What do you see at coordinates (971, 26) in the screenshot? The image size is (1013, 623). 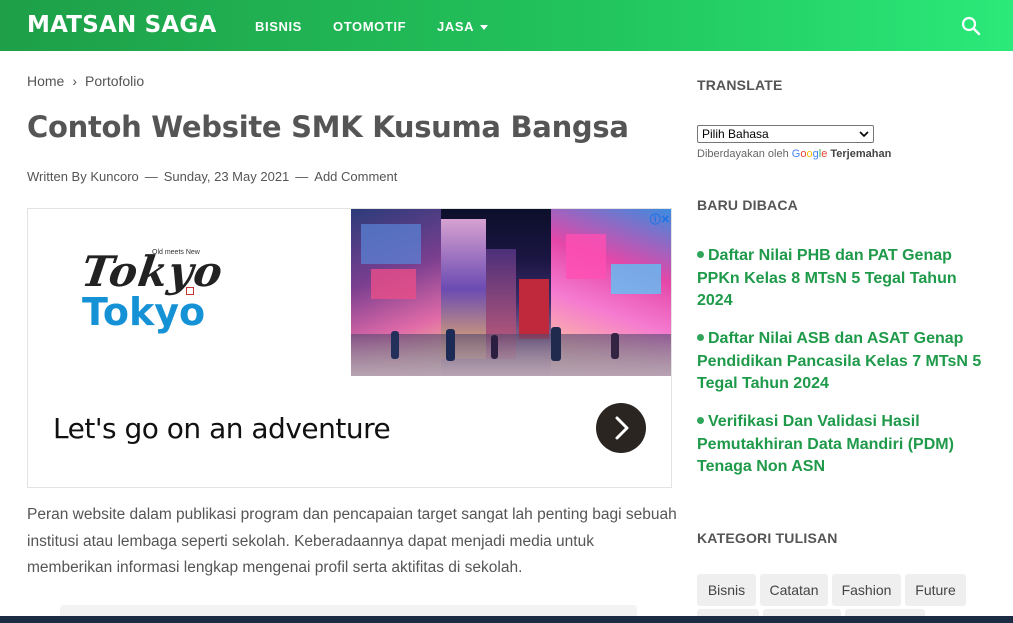 I see `search-icon` at bounding box center [971, 26].